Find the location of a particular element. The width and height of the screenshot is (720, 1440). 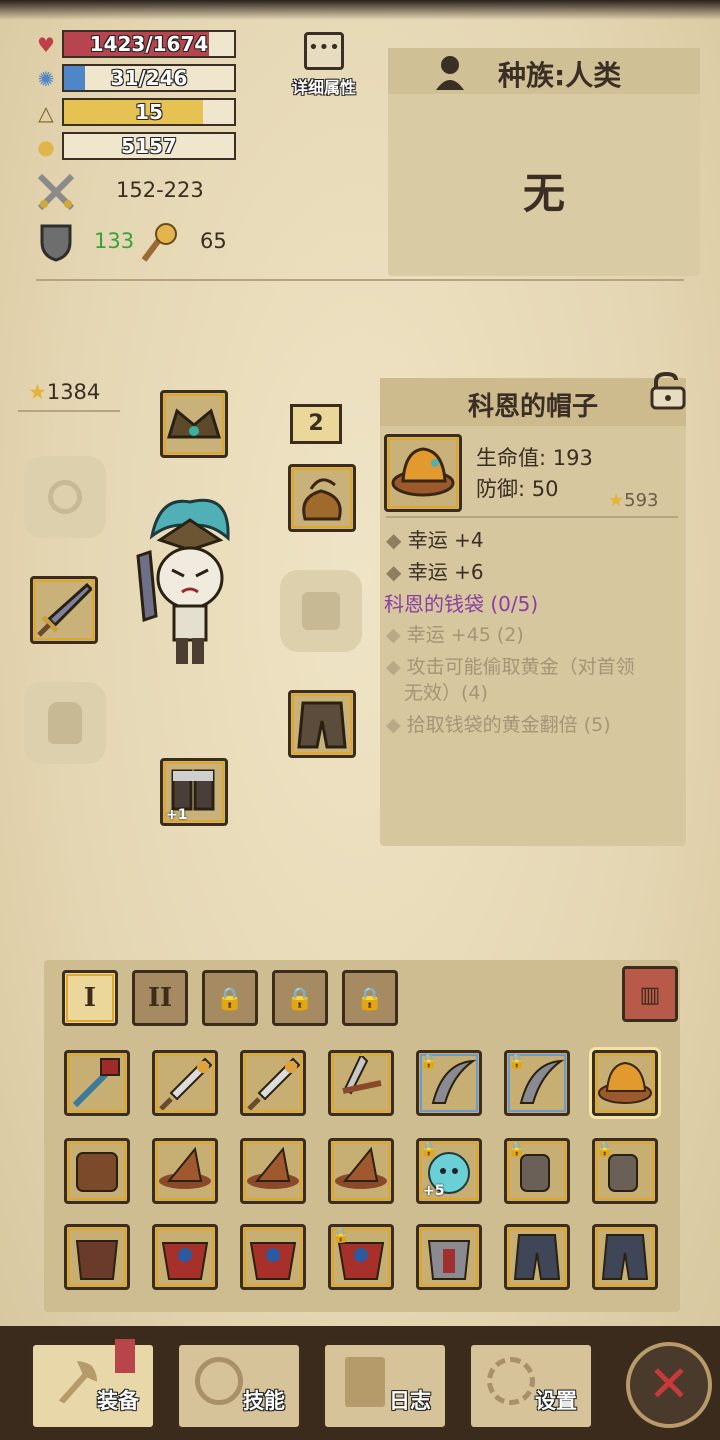

nav-skills-button: 技能 is located at coordinates (239, 1386).